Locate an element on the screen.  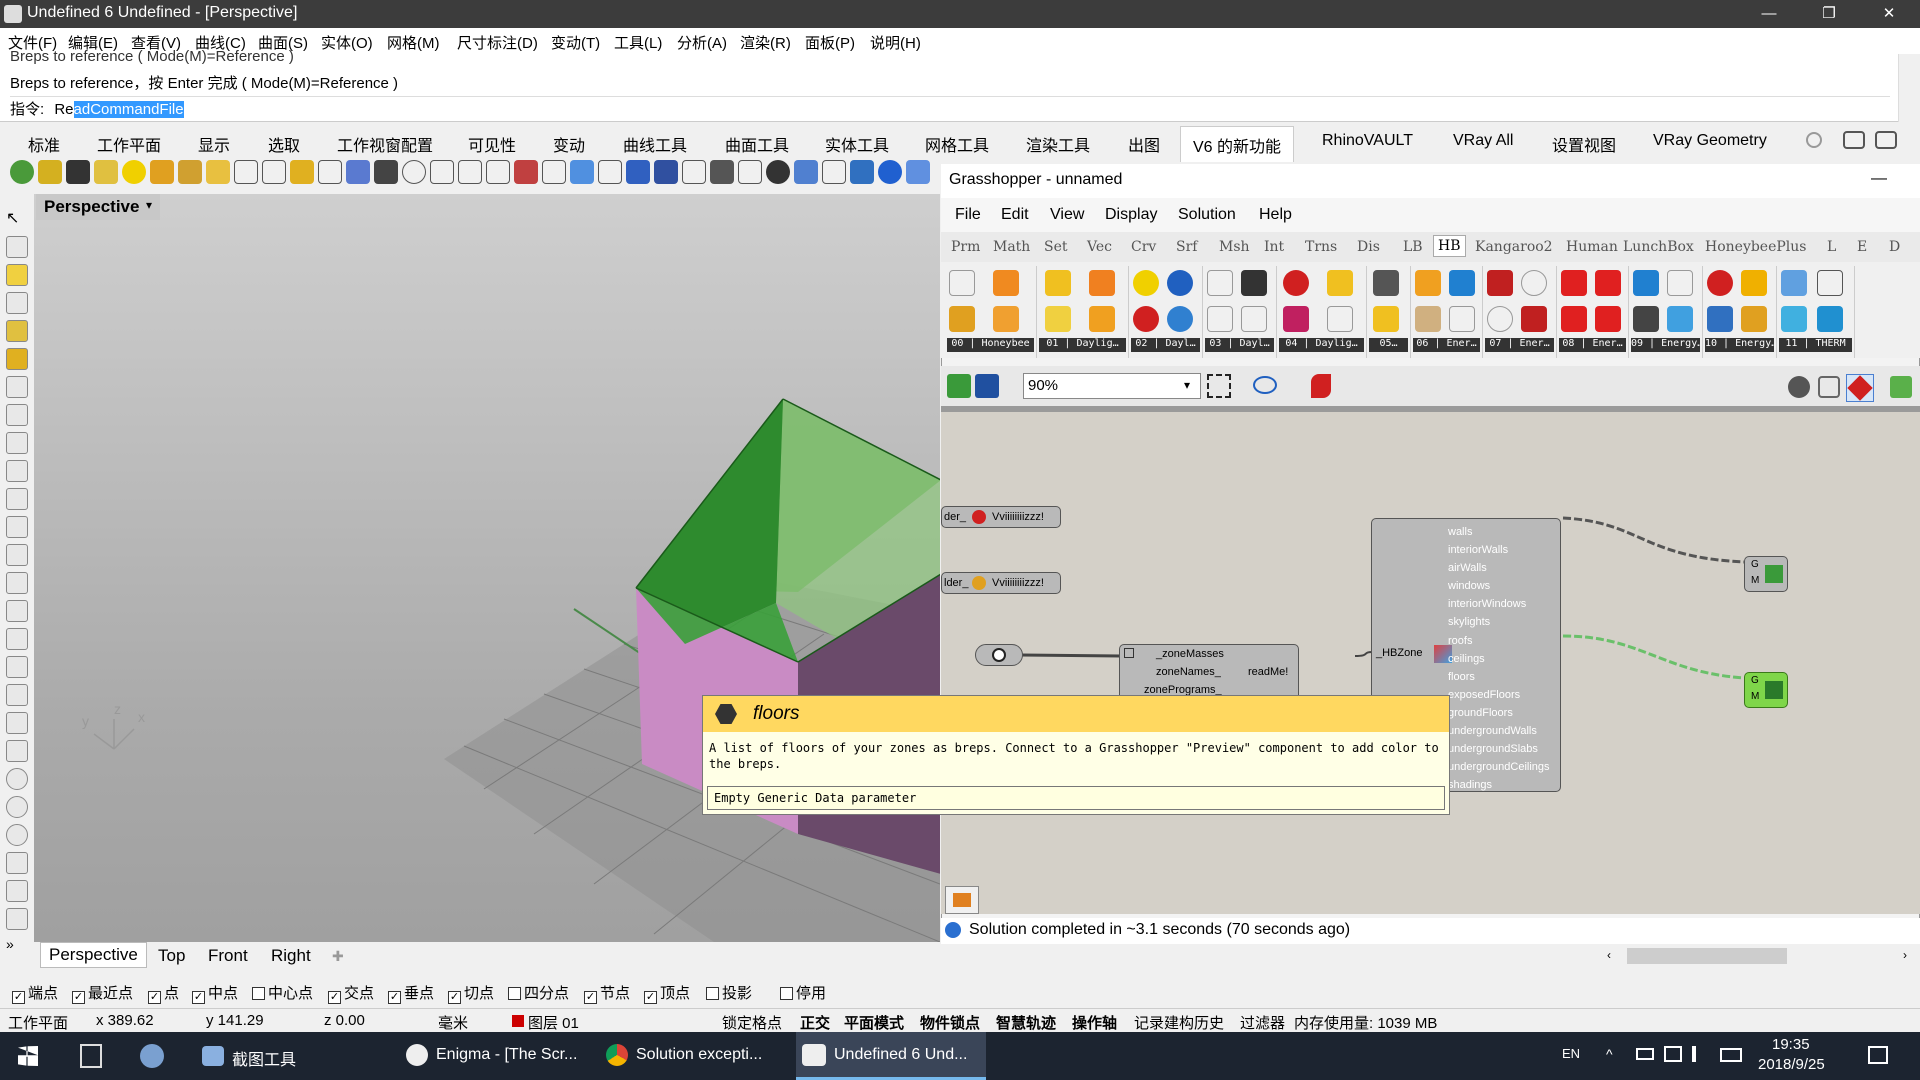
menu-tools: 工具(L) is located at coordinates (638, 42).